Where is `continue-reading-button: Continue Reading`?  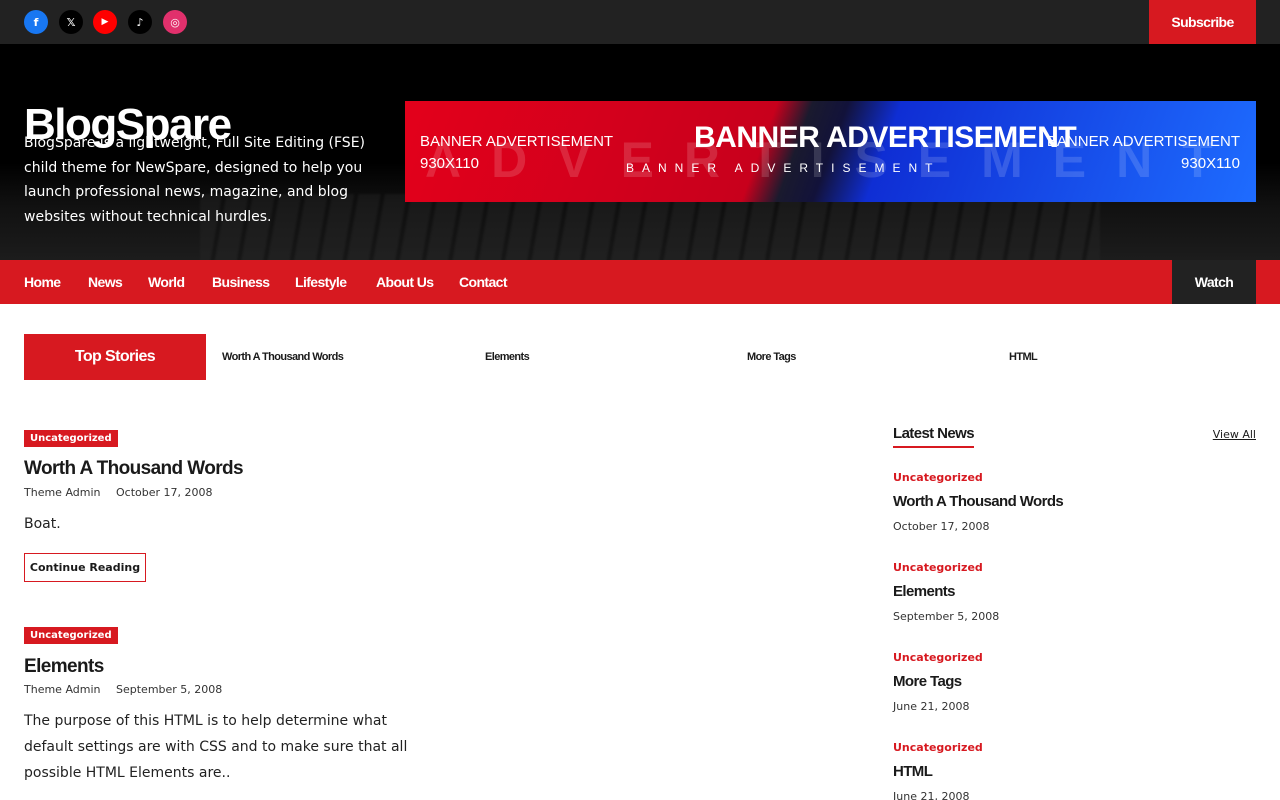
continue-reading-button: Continue Reading is located at coordinates (85, 567).